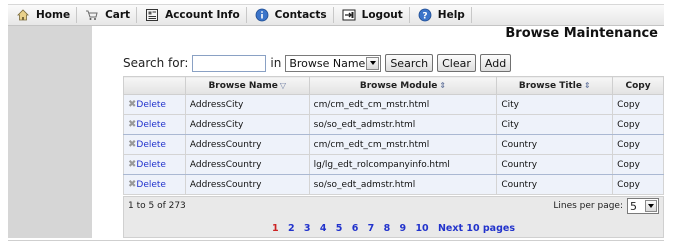 This screenshot has width=675, height=249. I want to click on page-link: 3, so click(307, 228).